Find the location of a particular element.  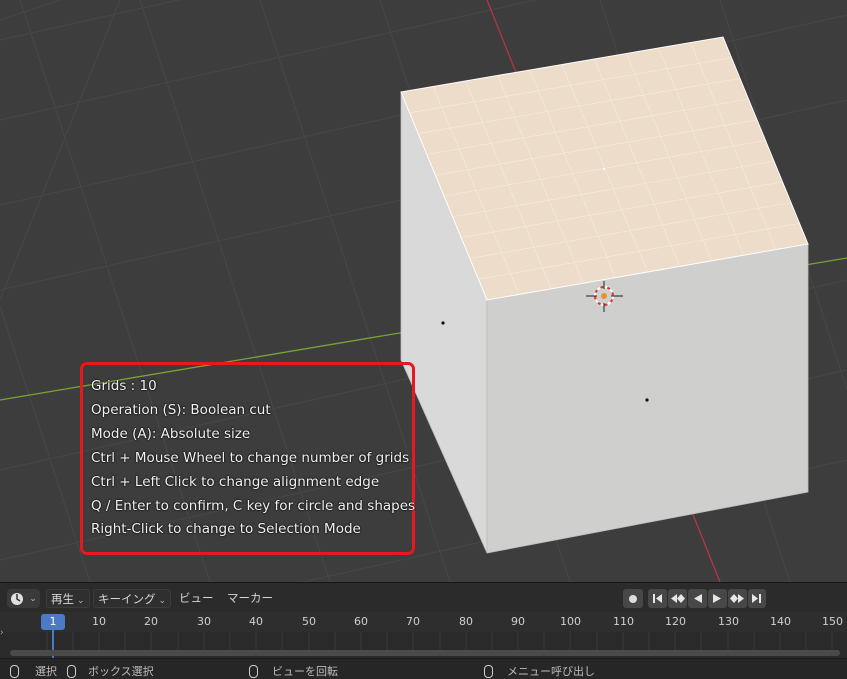

playback-controls is located at coordinates (707, 598).